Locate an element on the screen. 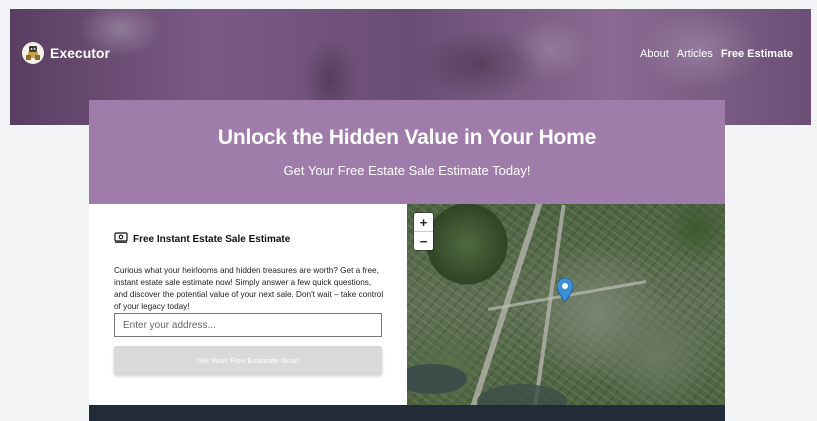 This screenshot has height=421, width=817. main-nav: About Articles Free Estimate is located at coordinates (716, 54).